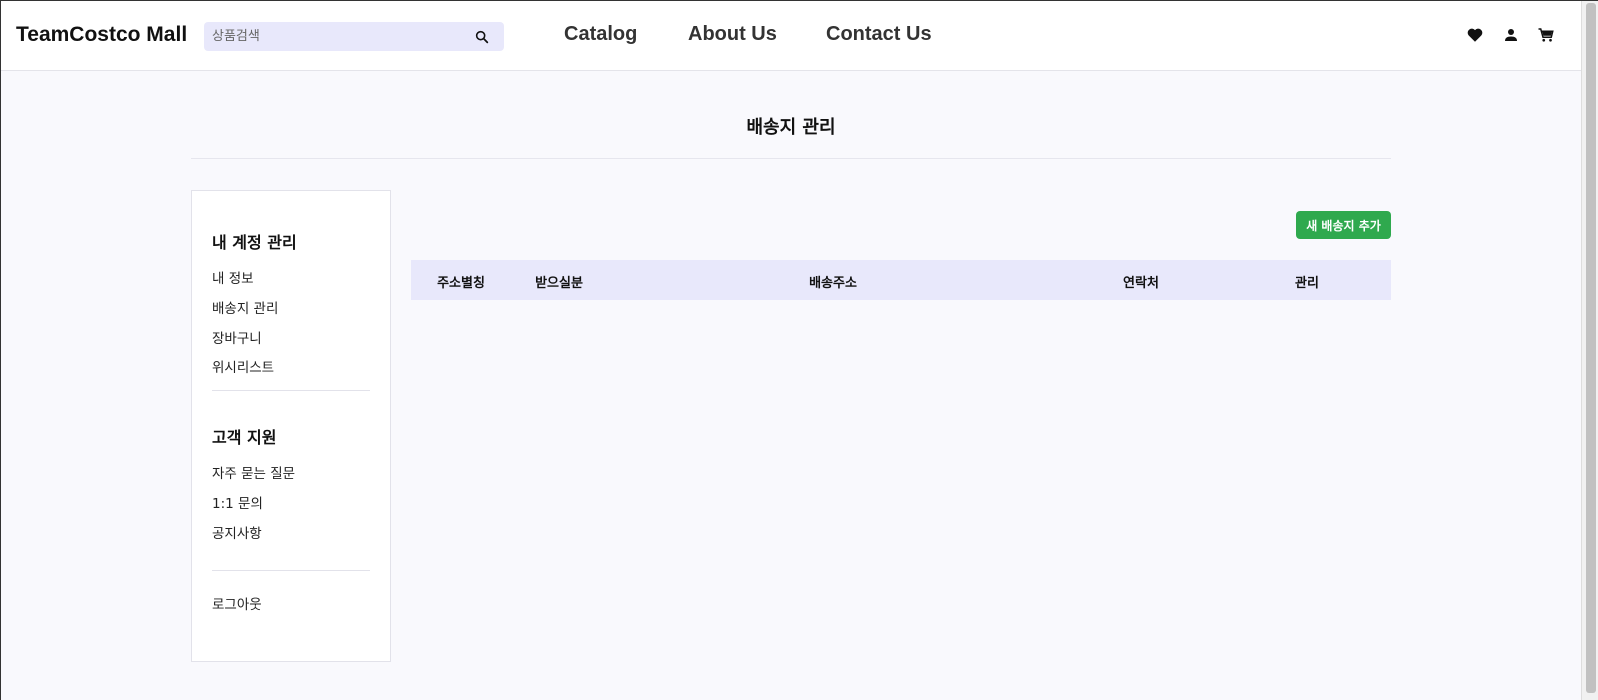 This screenshot has height=700, width=1598. What do you see at coordinates (101, 35) in the screenshot?
I see `brand-logo: TeamCostco Mall` at bounding box center [101, 35].